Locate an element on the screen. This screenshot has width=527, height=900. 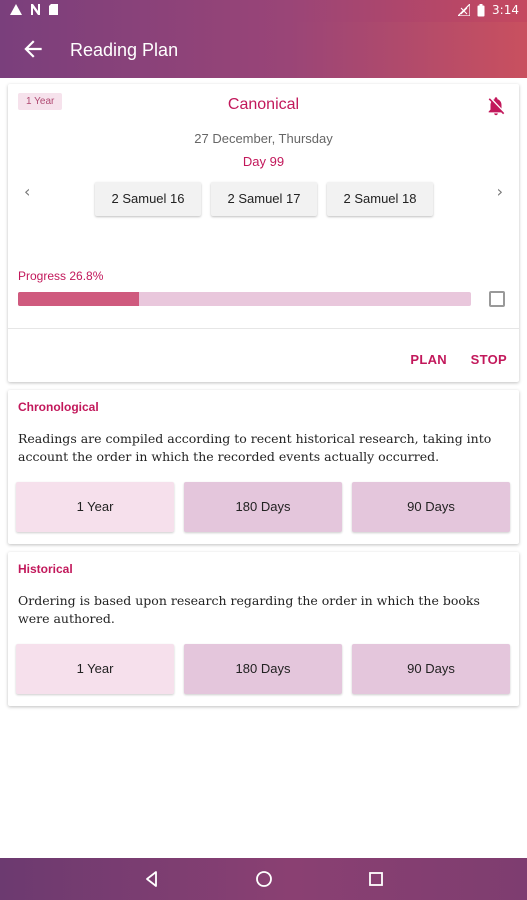
chapter-list: 2 Samuel 16 2 Samuel 17 2 Samuel 18 is located at coordinates (264, 199).